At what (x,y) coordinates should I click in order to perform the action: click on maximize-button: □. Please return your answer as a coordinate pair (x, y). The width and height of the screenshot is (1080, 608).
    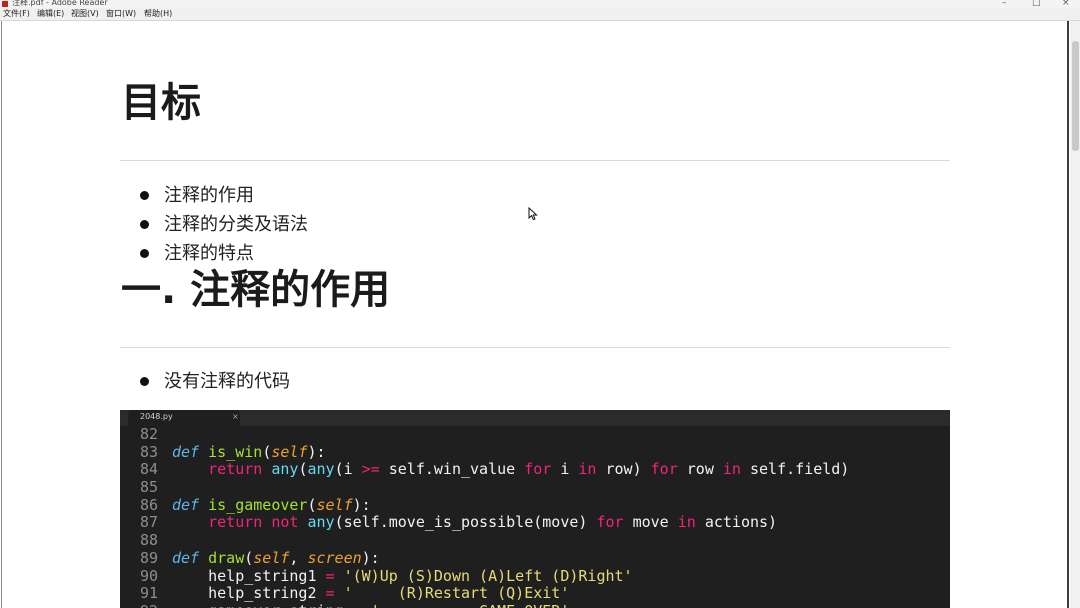
    Looking at the image, I should click on (1036, 4).